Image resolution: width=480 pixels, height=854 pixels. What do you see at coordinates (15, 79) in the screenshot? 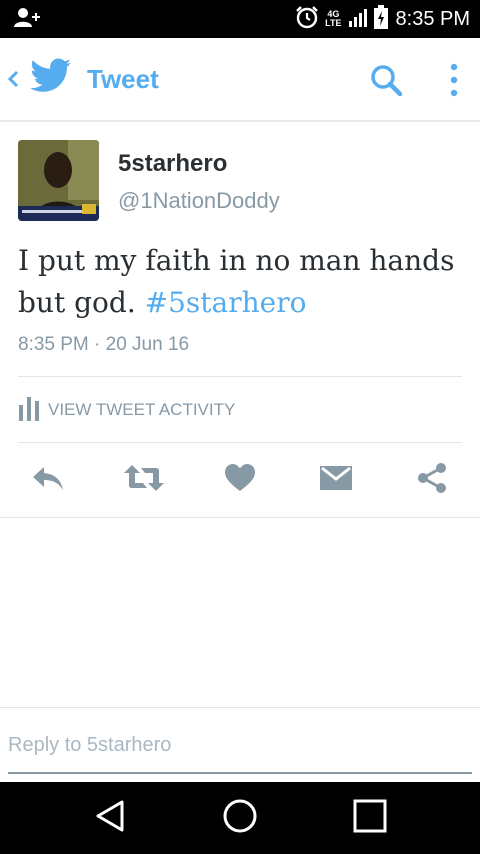
I see `chevron-left-icon` at bounding box center [15, 79].